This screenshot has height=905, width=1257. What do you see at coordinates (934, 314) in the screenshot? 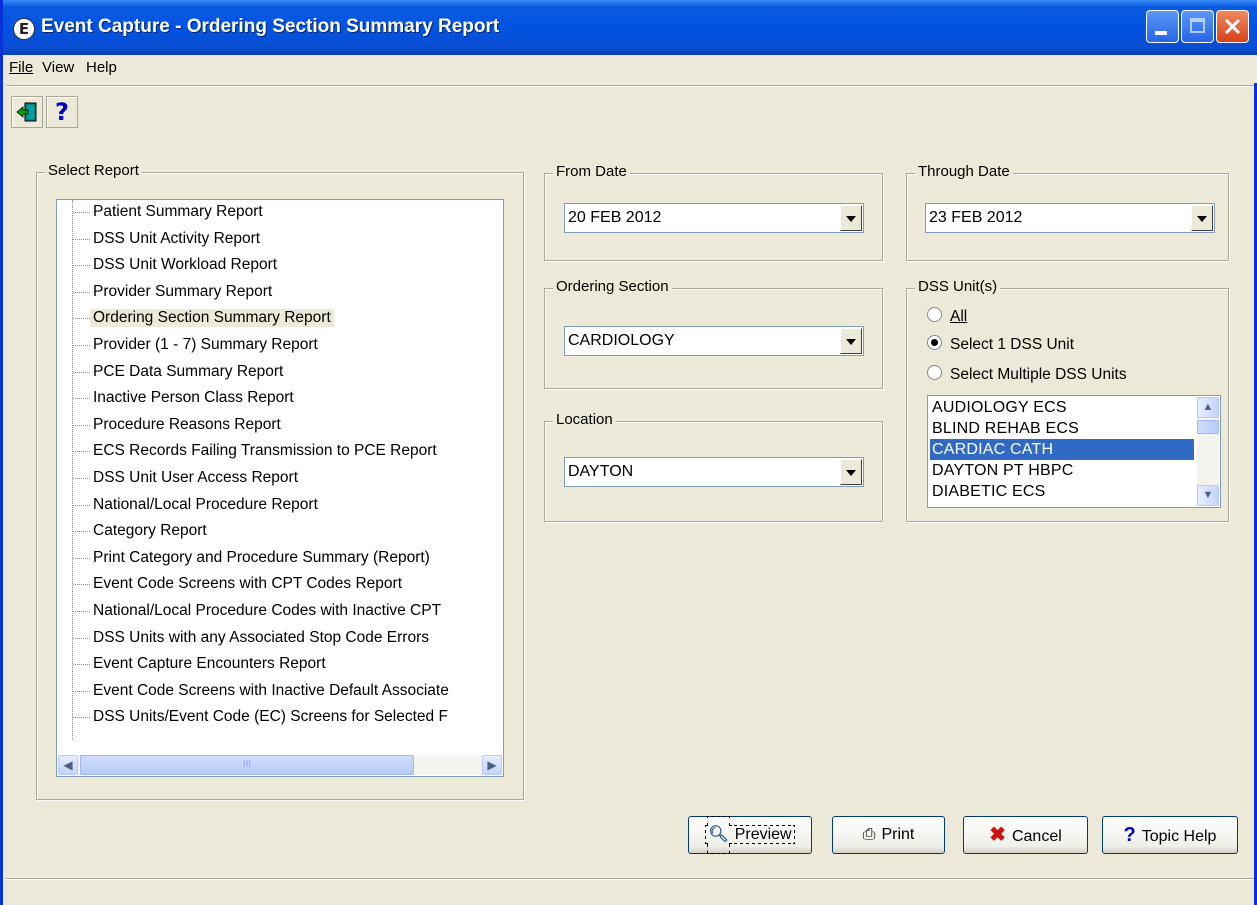
I see `radio-all-icon` at bounding box center [934, 314].